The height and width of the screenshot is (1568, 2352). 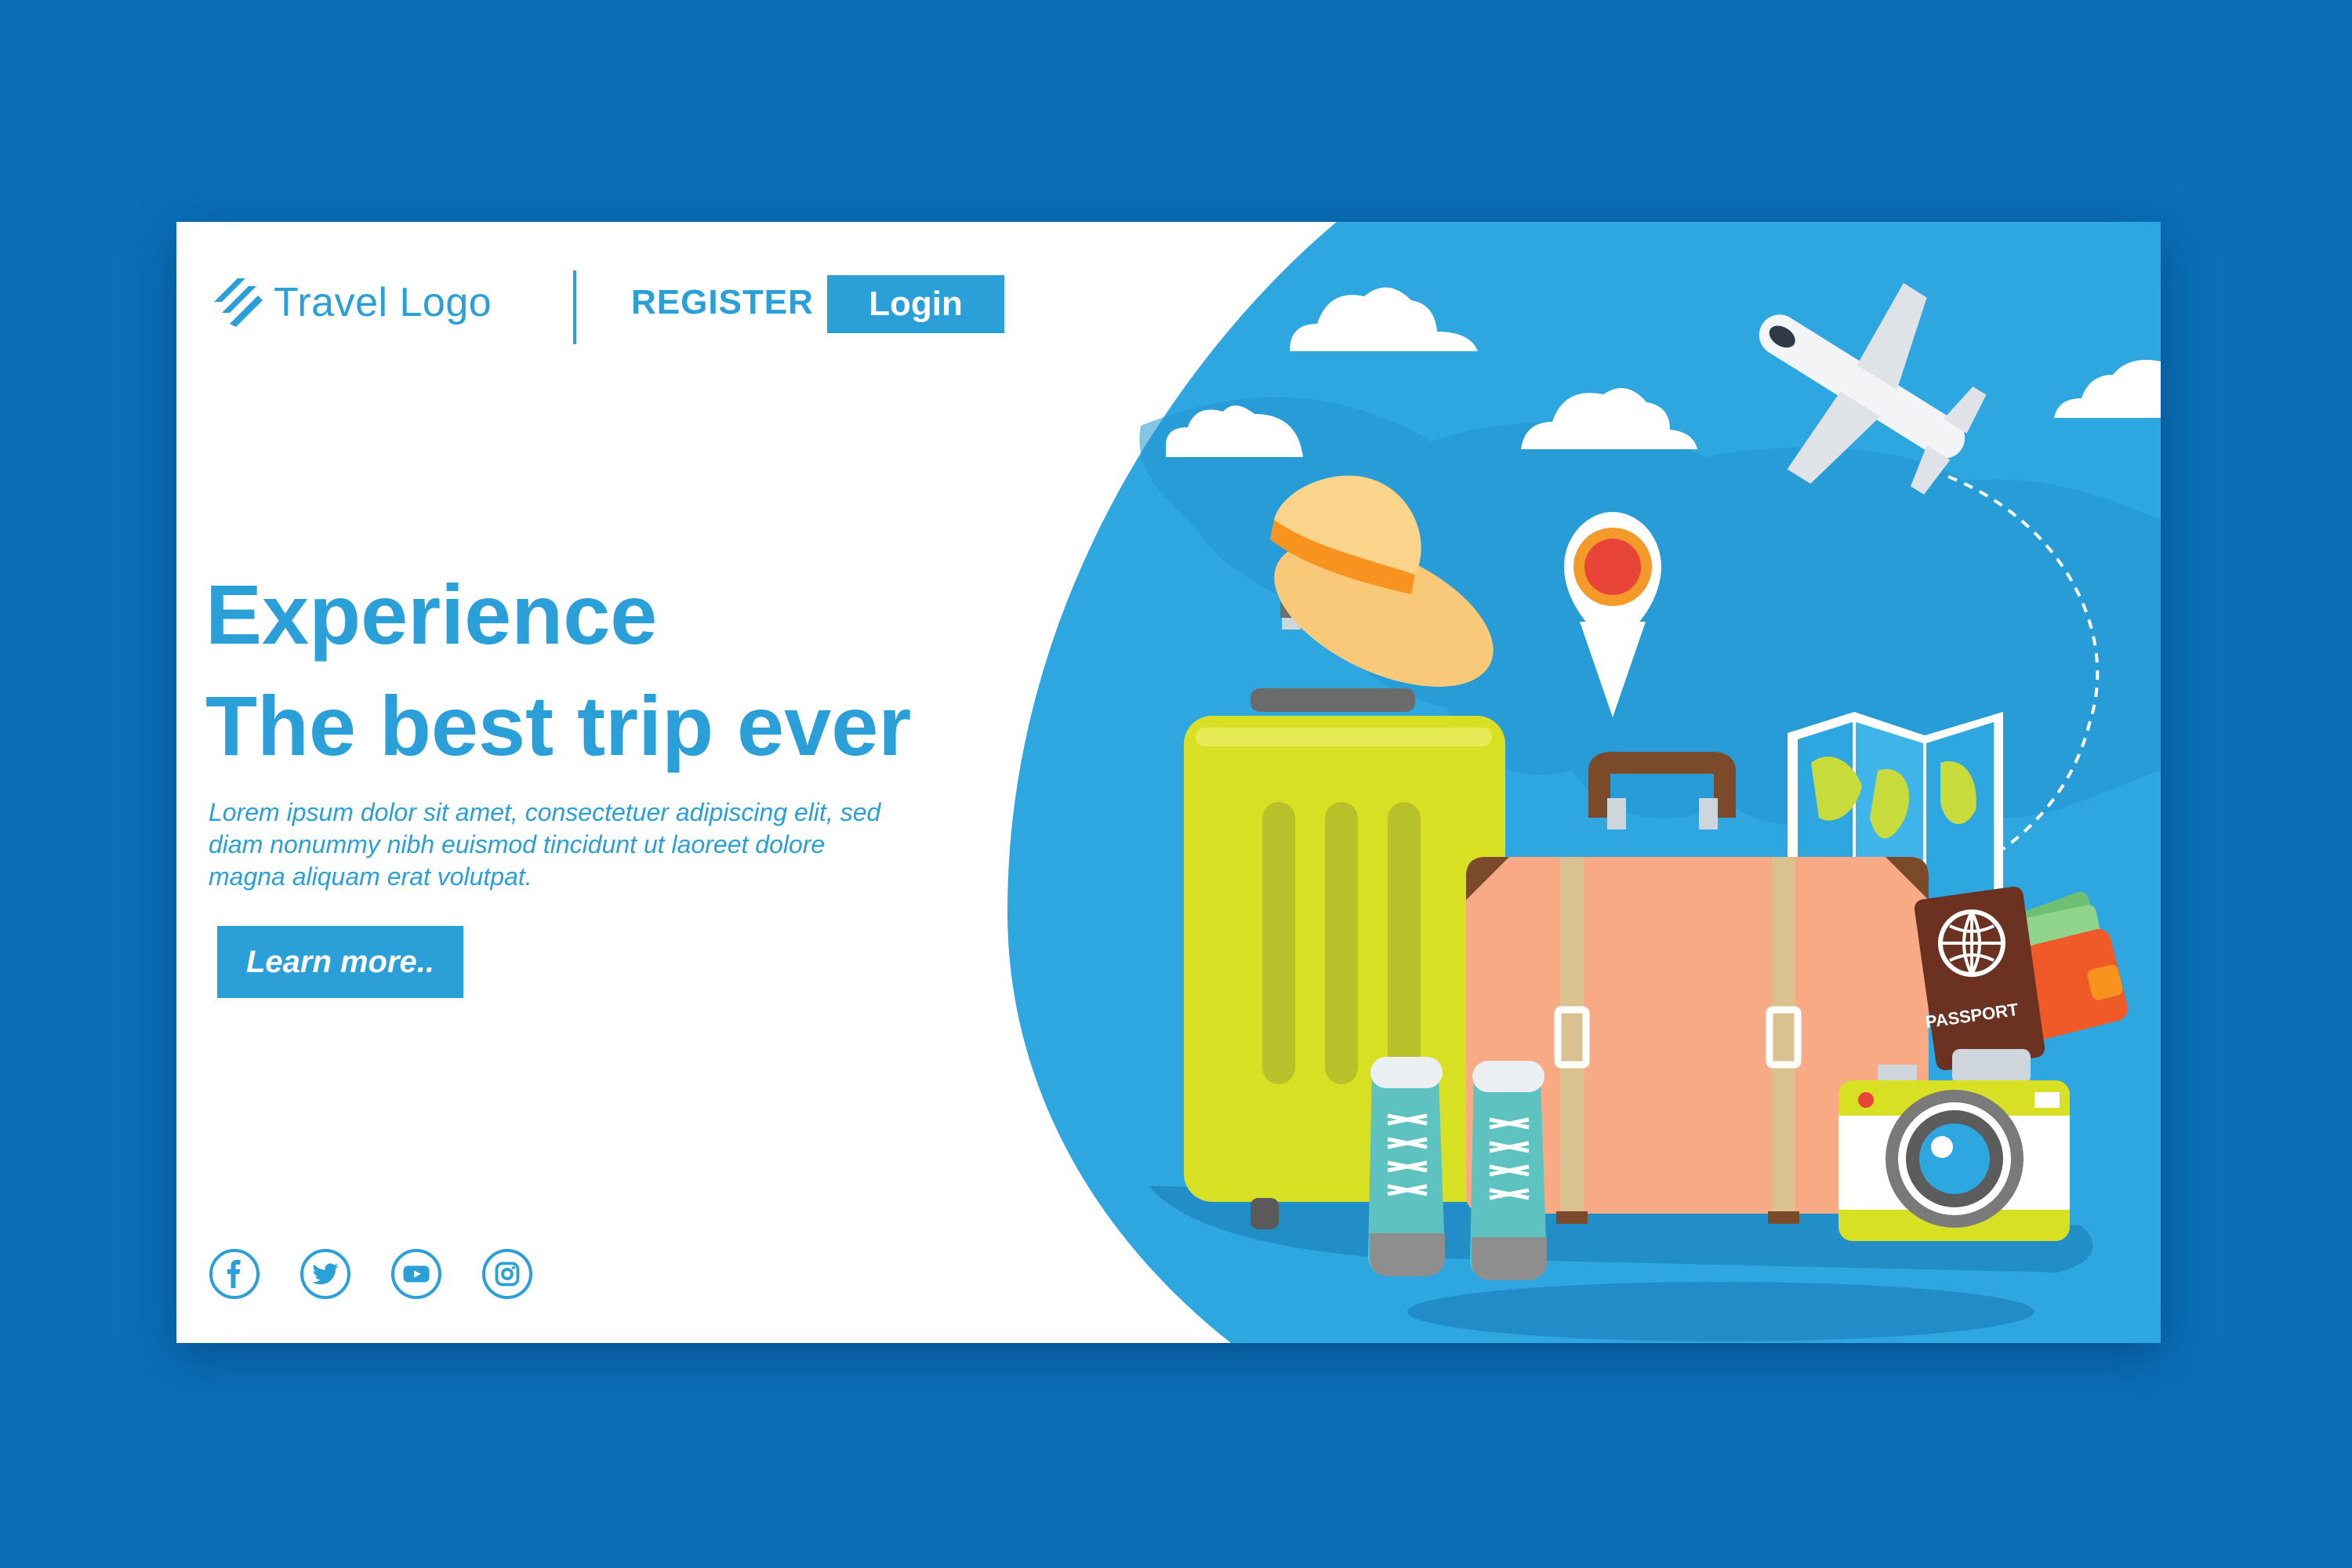 I want to click on login-button: Login, so click(x=915, y=304).